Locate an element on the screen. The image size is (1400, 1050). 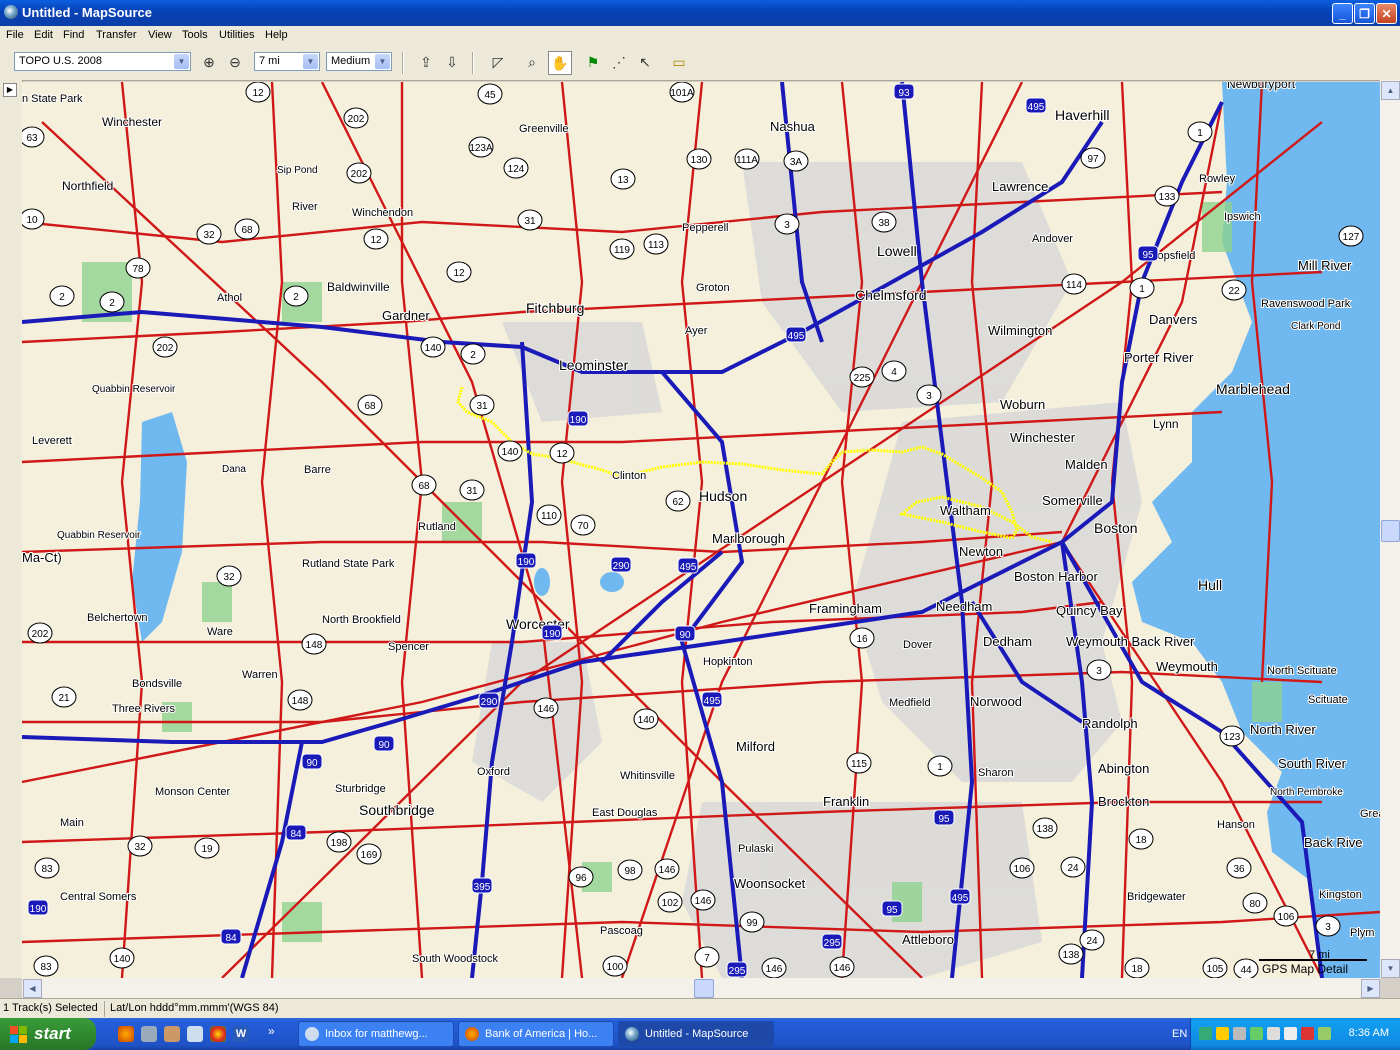
task-mapsource: Untitled - MapSource is located at coordinates (696, 1034).